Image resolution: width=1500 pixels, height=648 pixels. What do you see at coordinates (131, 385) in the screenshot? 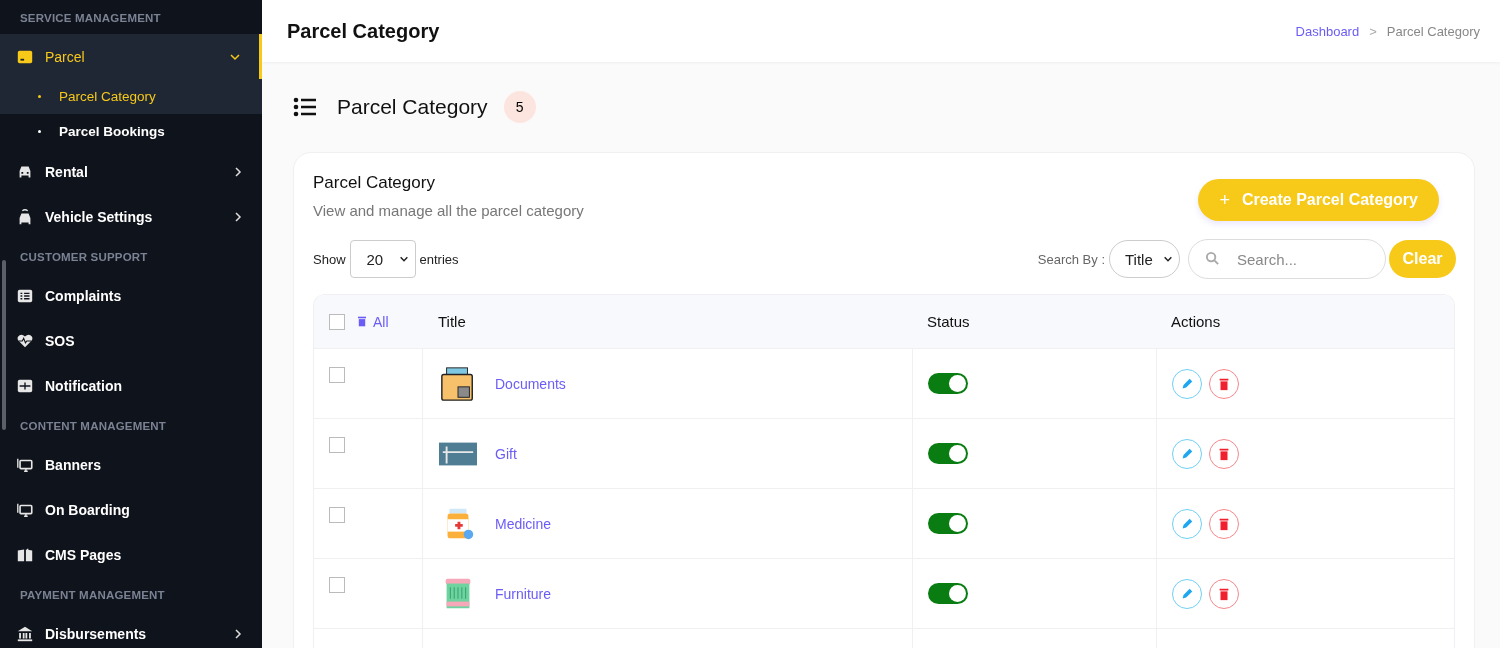
I see `sidebar-item: Notification` at bounding box center [131, 385].